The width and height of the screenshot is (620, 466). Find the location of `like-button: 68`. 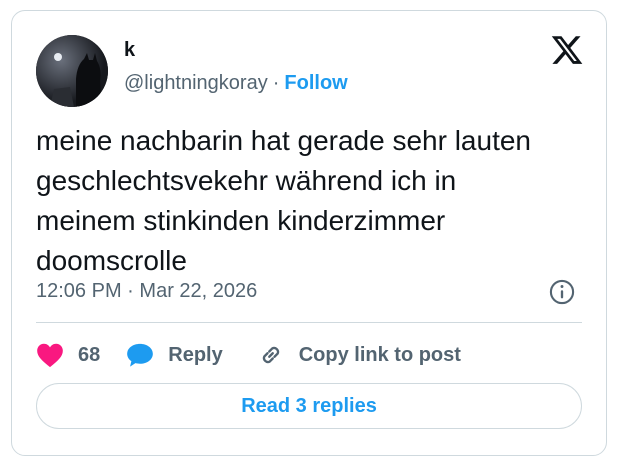

like-button: 68 is located at coordinates (68, 355).